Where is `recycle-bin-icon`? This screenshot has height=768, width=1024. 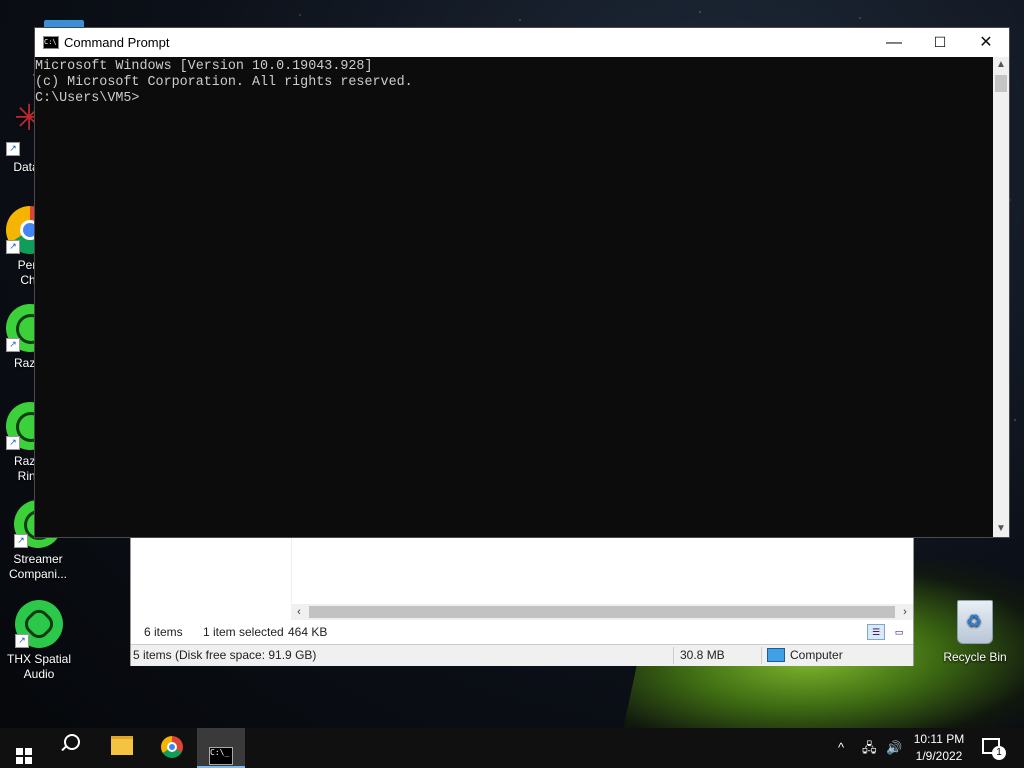 recycle-bin-icon is located at coordinates (975, 622).